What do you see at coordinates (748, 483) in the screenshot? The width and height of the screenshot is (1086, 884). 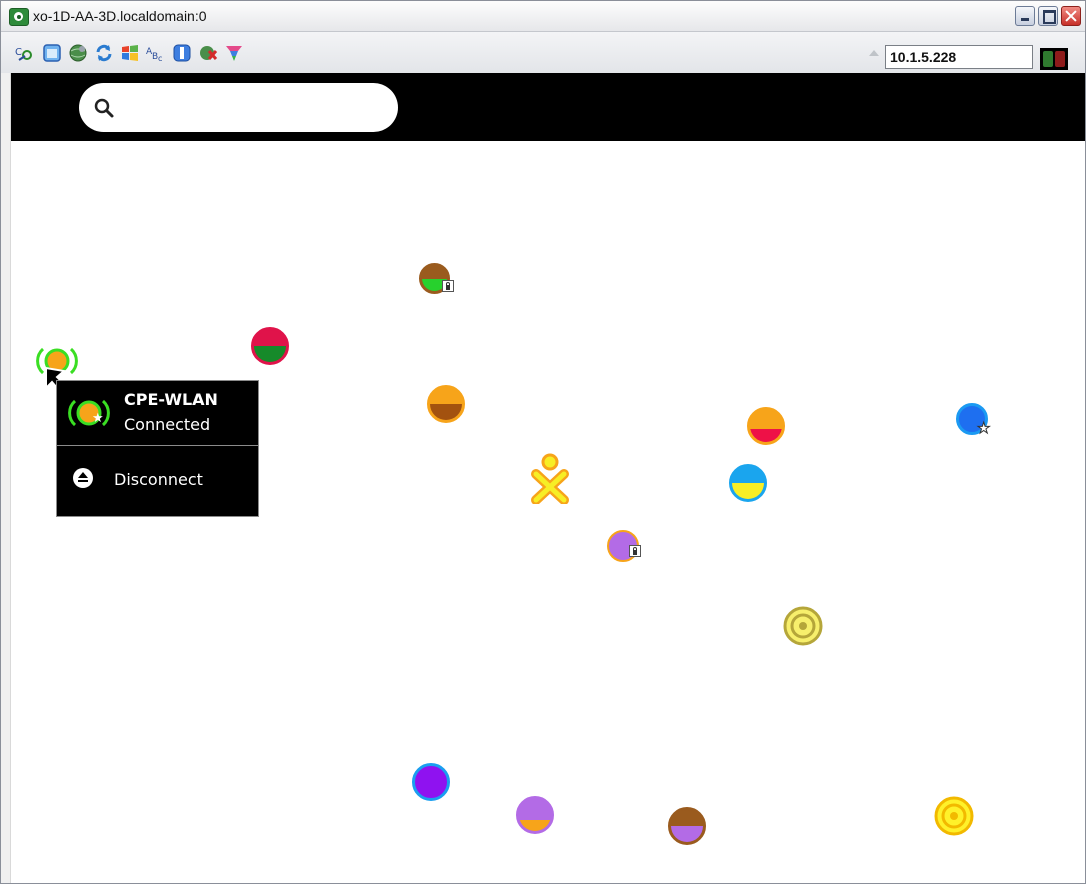 I see `network-cyan-yellow` at bounding box center [748, 483].